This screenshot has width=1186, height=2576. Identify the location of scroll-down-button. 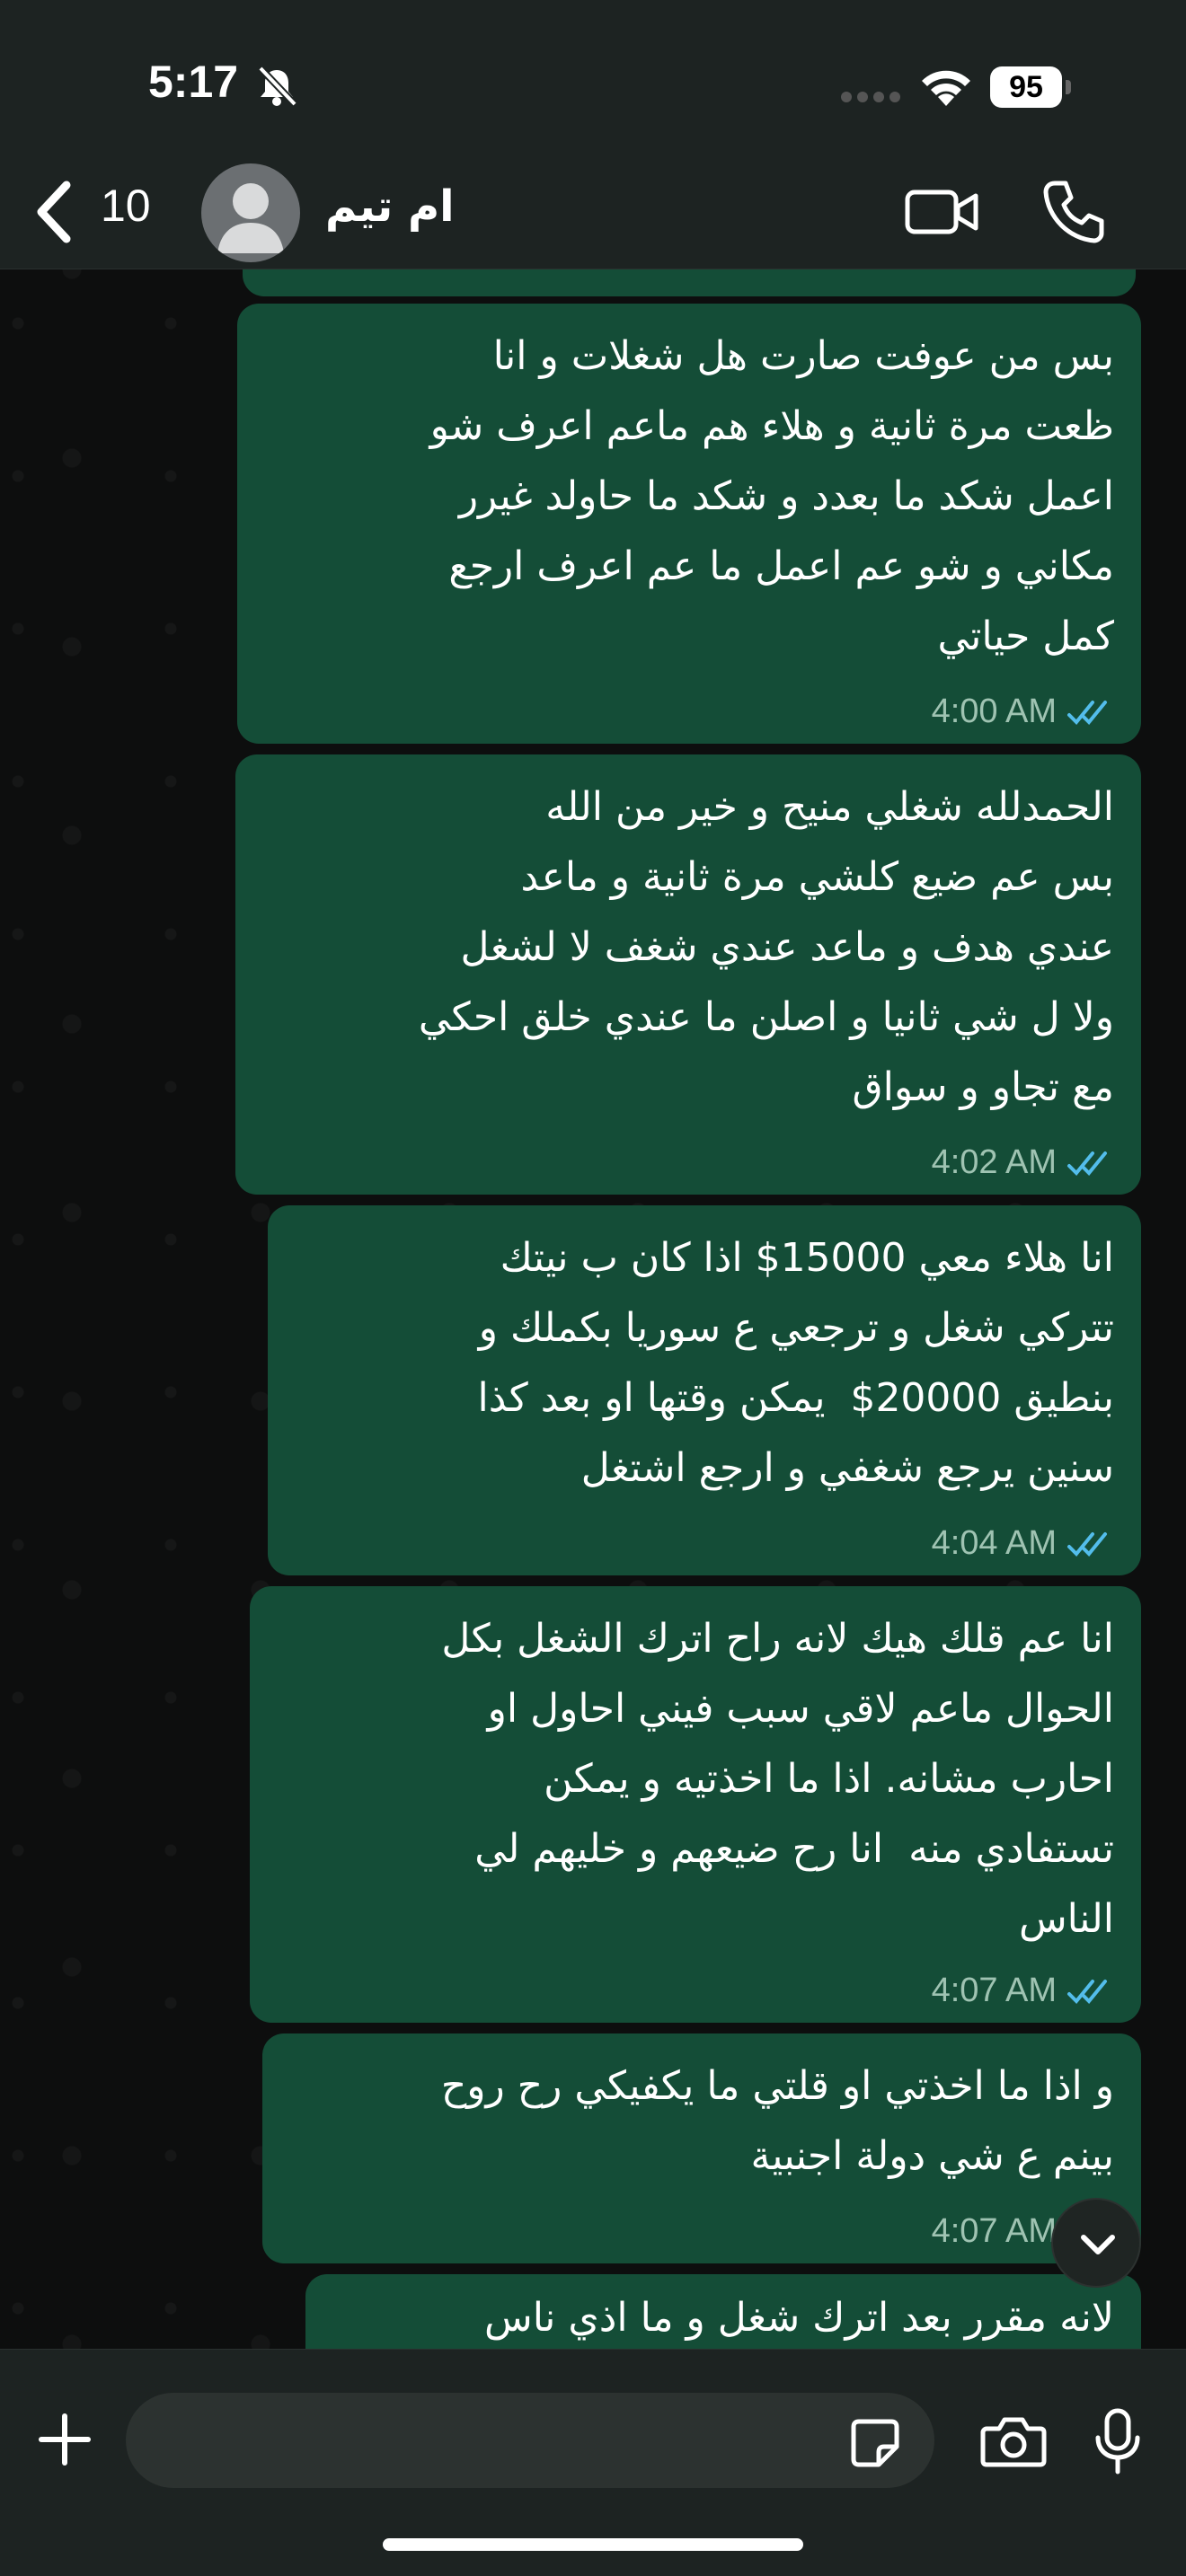
(1096, 2243).